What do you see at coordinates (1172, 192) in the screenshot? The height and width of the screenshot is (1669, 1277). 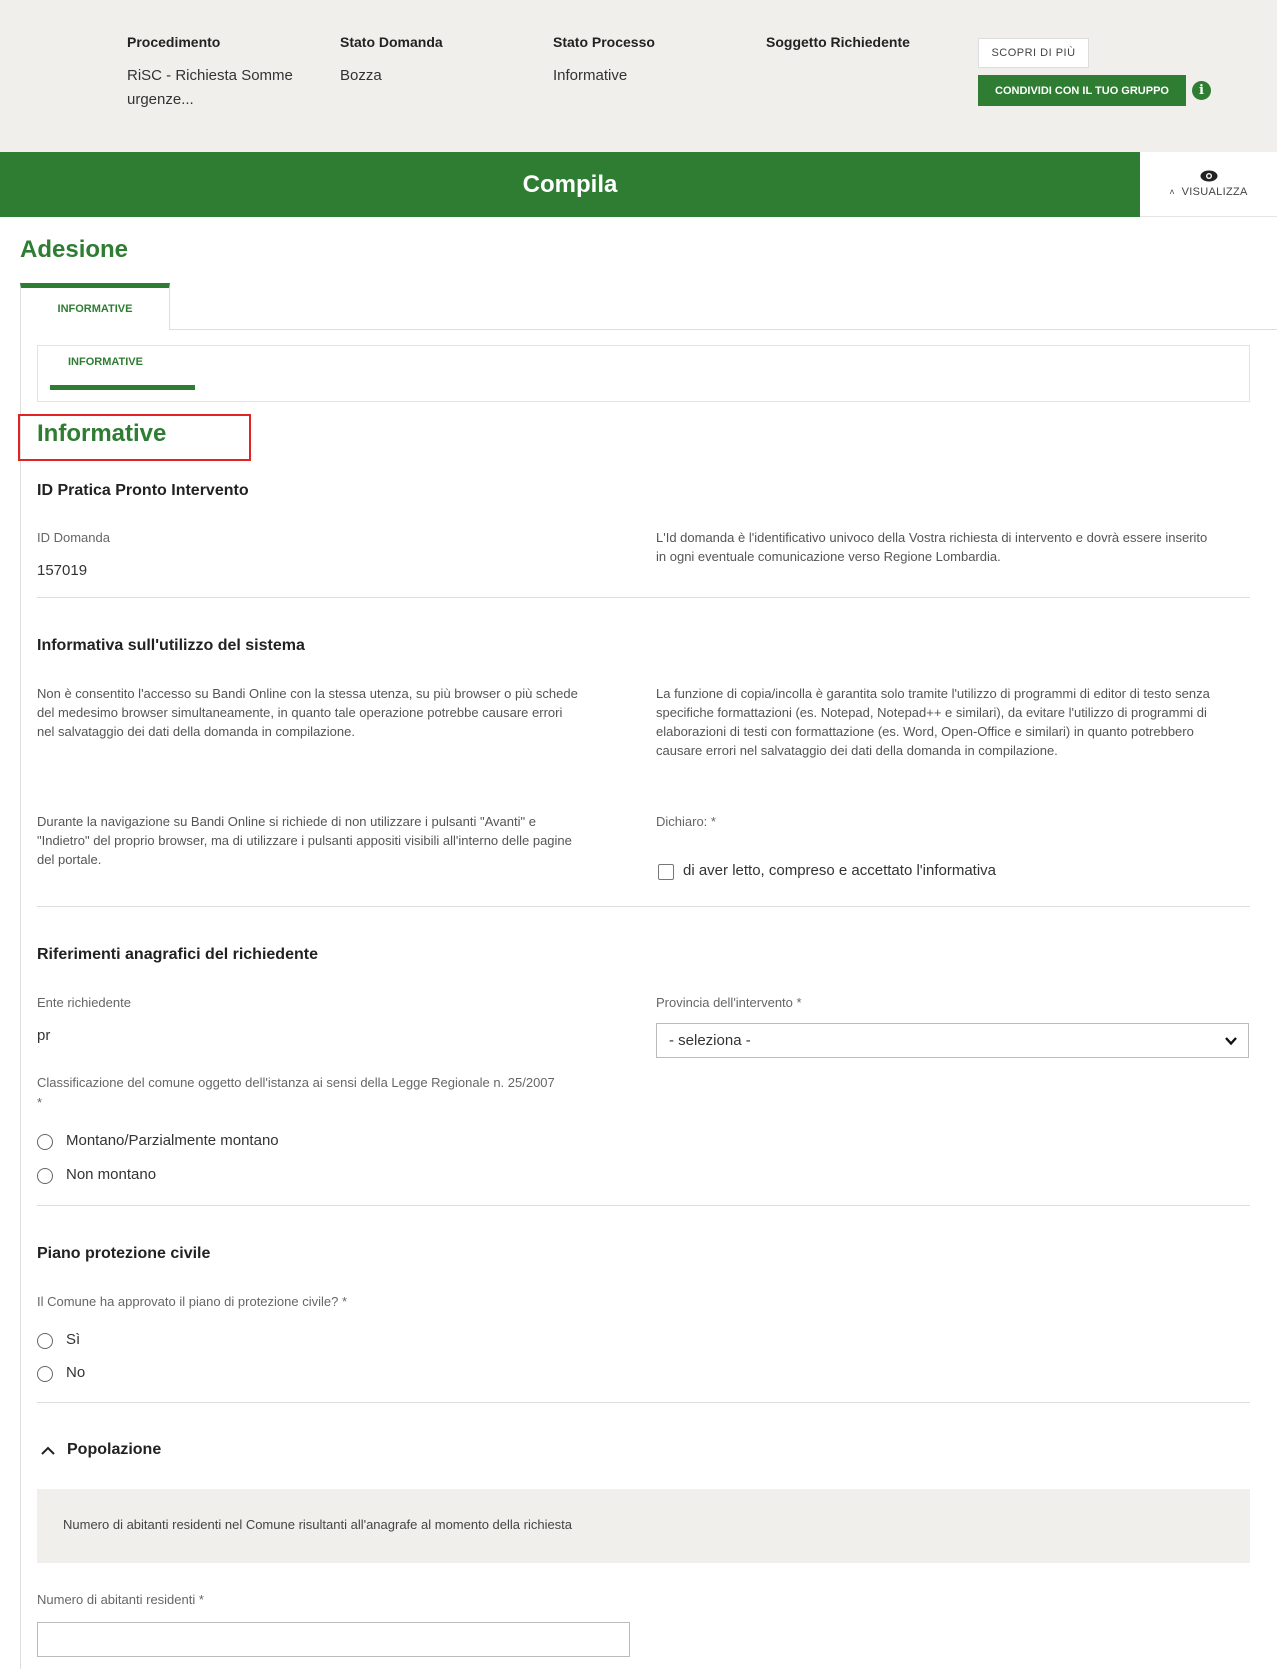 I see `chevron-up-icon: ˄` at bounding box center [1172, 192].